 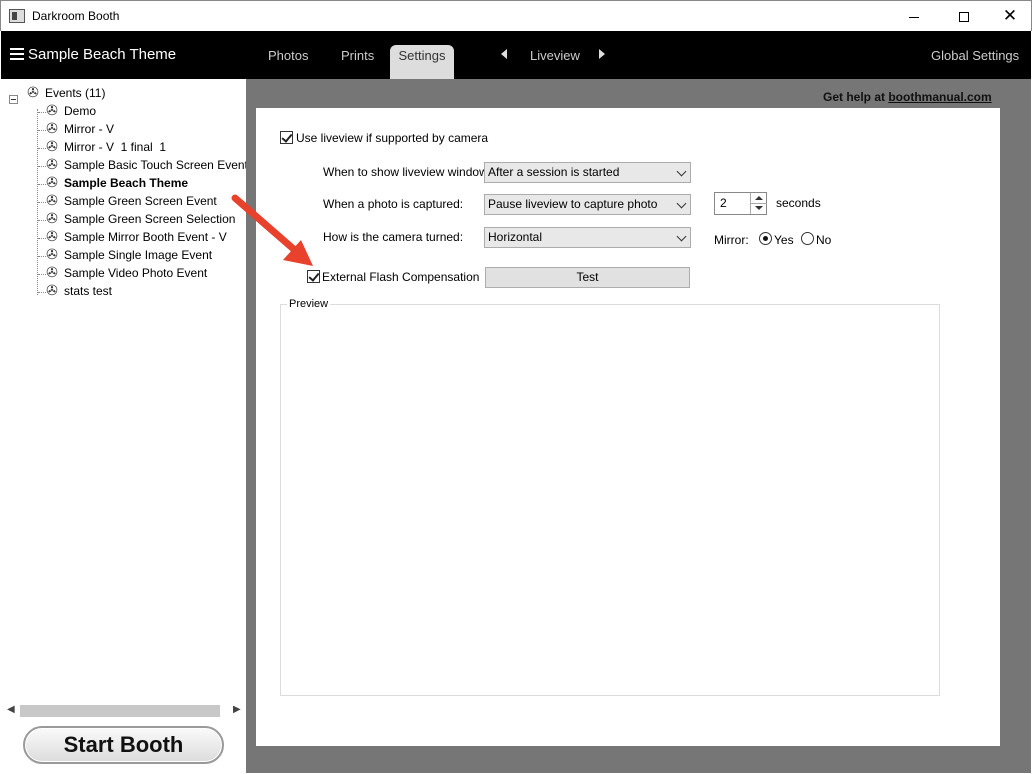 What do you see at coordinates (759, 198) in the screenshot?
I see `stepper-up-icon` at bounding box center [759, 198].